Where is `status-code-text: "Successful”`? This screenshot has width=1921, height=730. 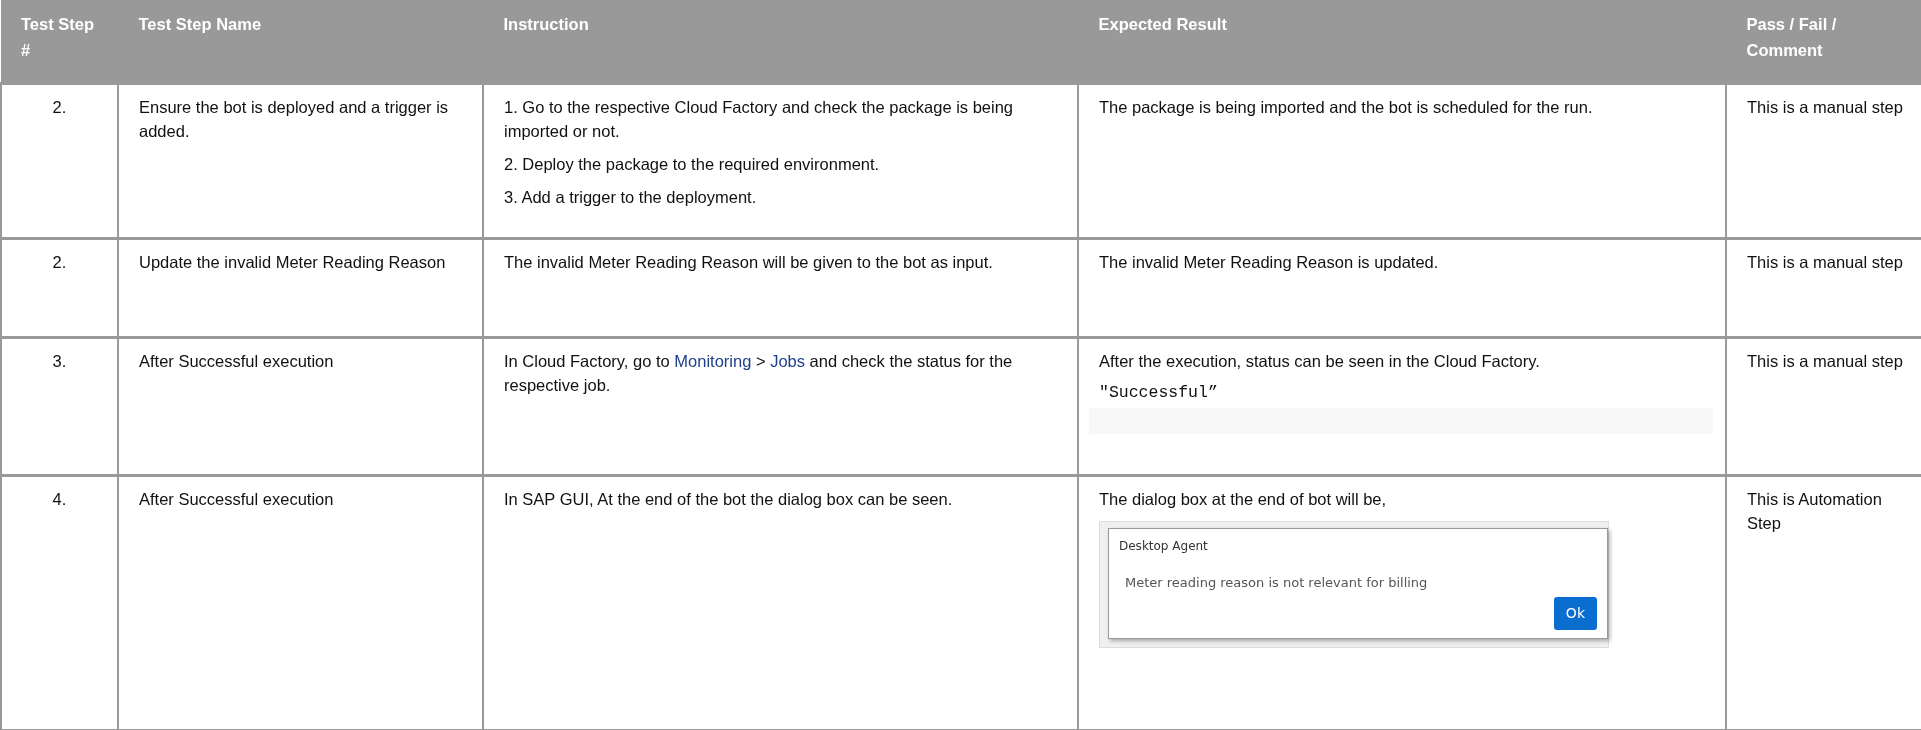
status-code-text: "Successful” is located at coordinates (1159, 393).